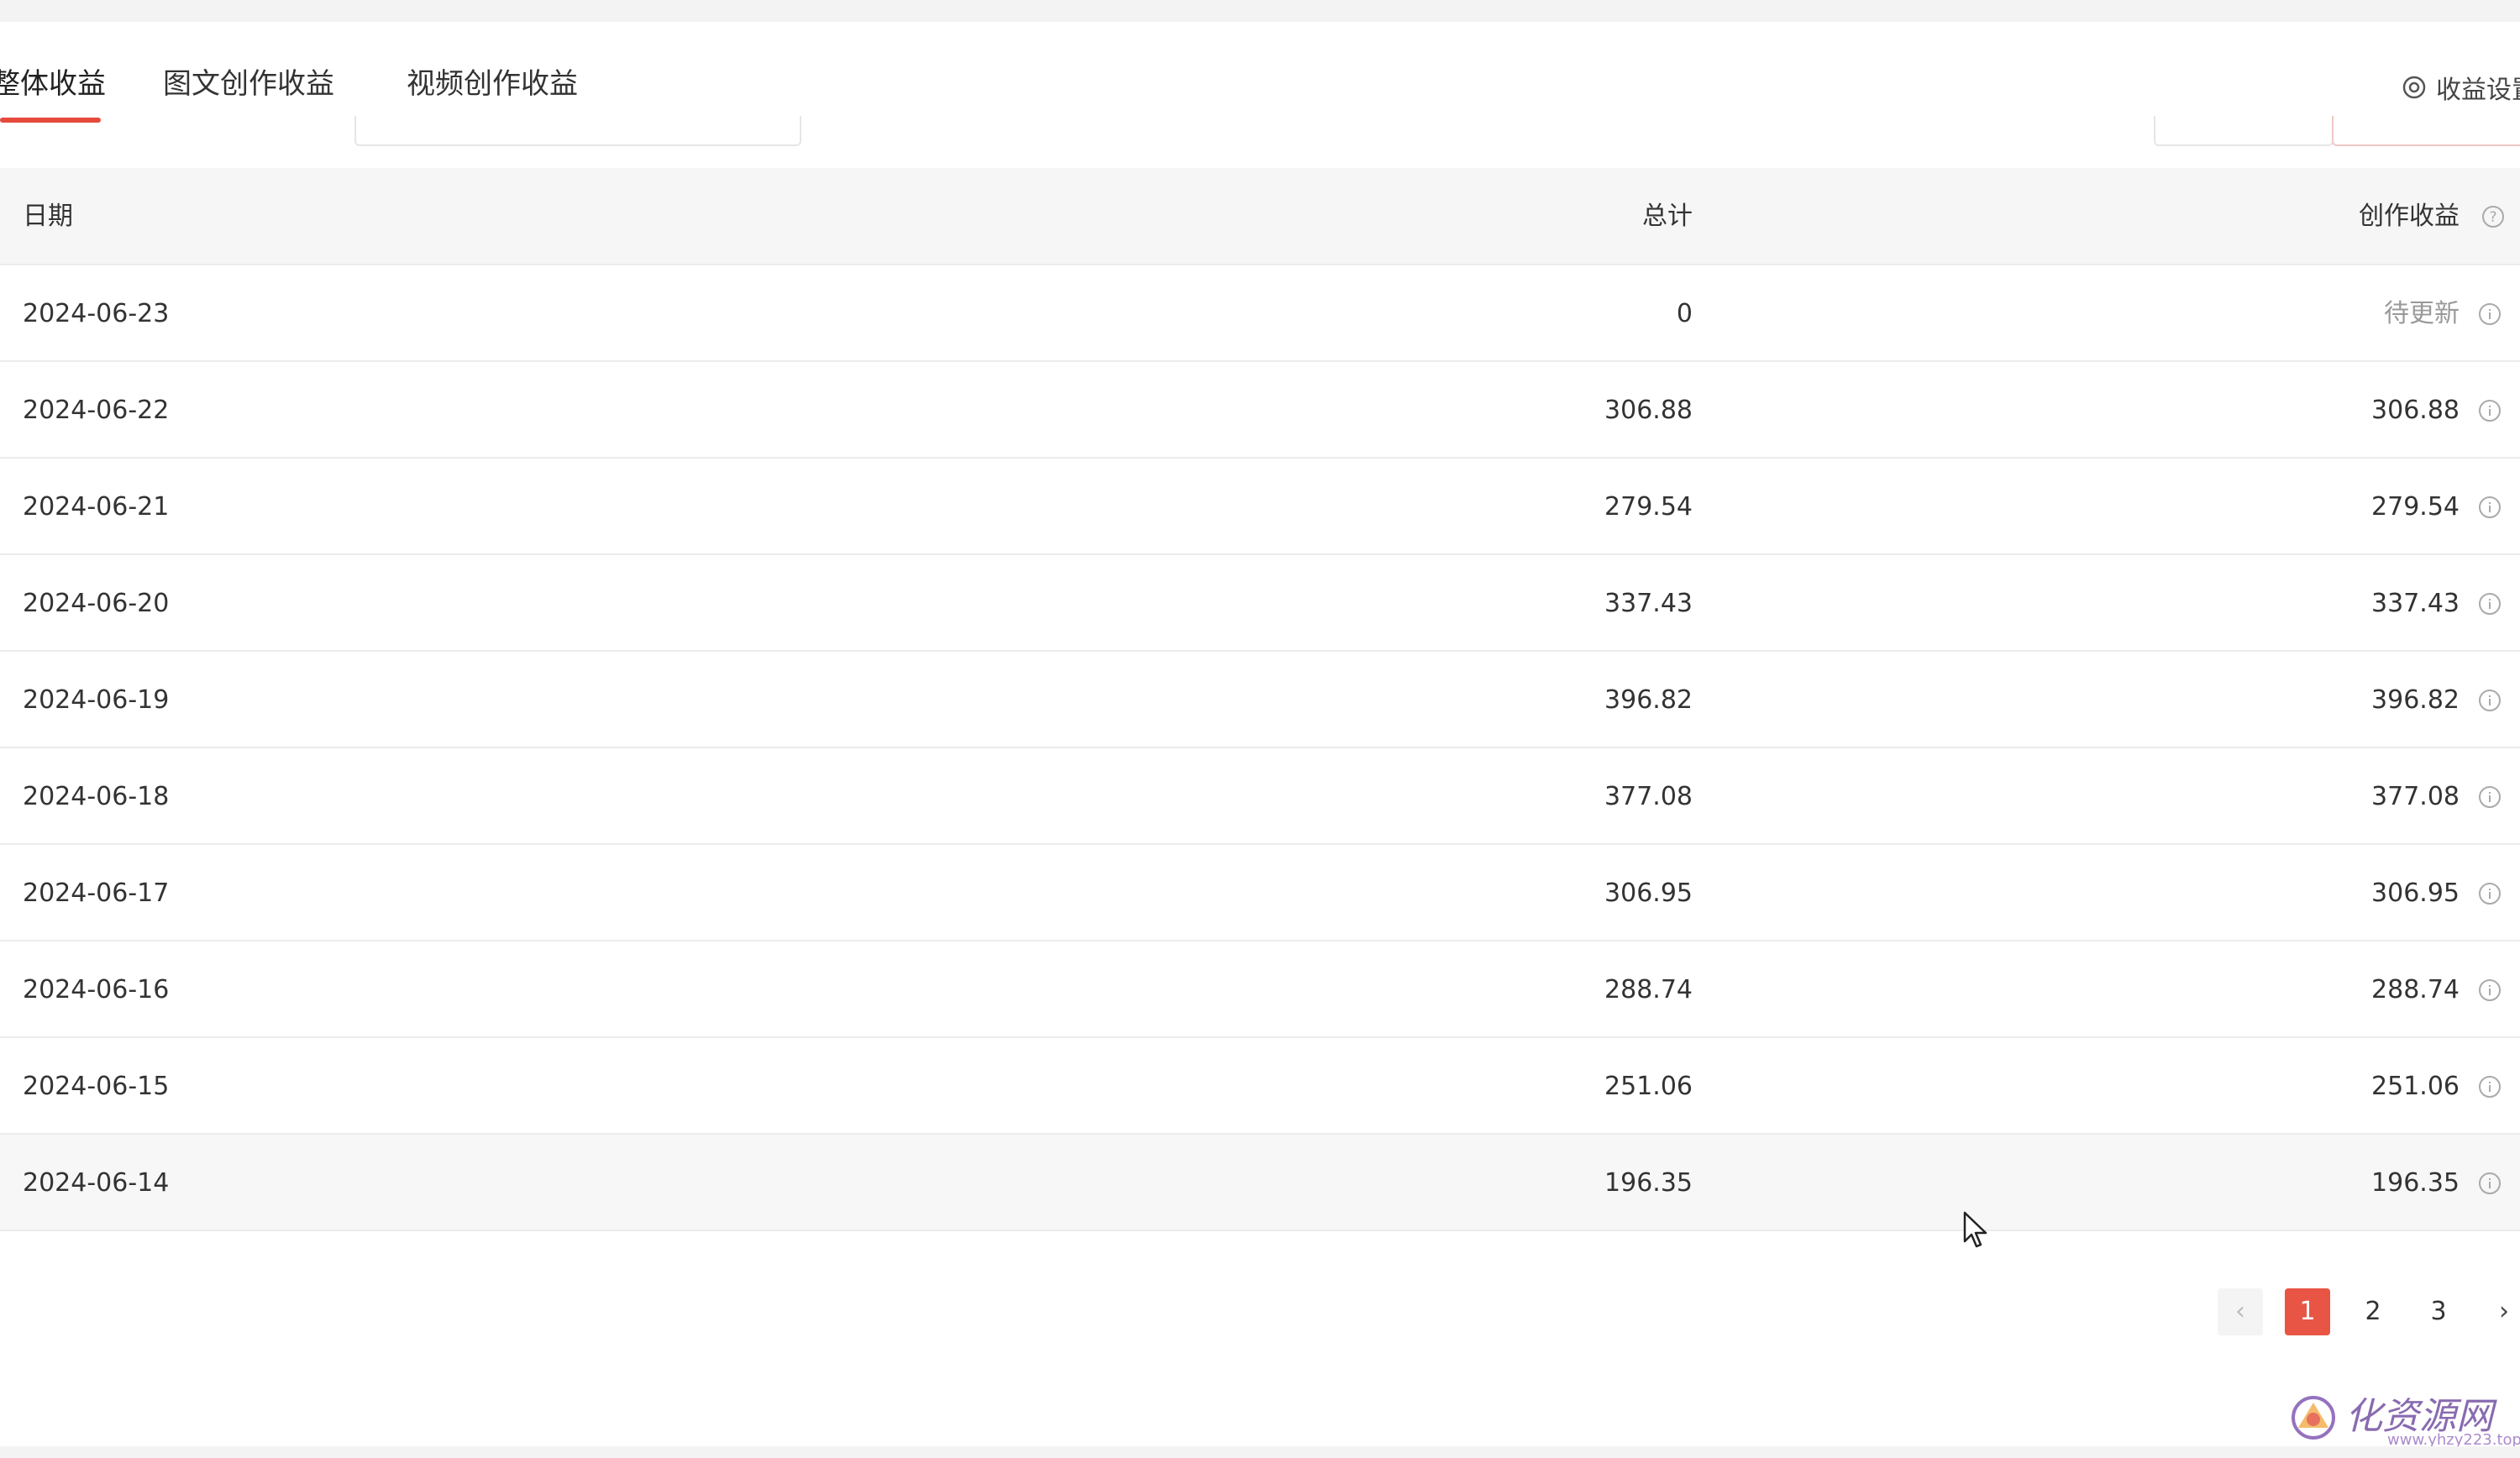  What do you see at coordinates (577, 131) in the screenshot?
I see `date-range-picker` at bounding box center [577, 131].